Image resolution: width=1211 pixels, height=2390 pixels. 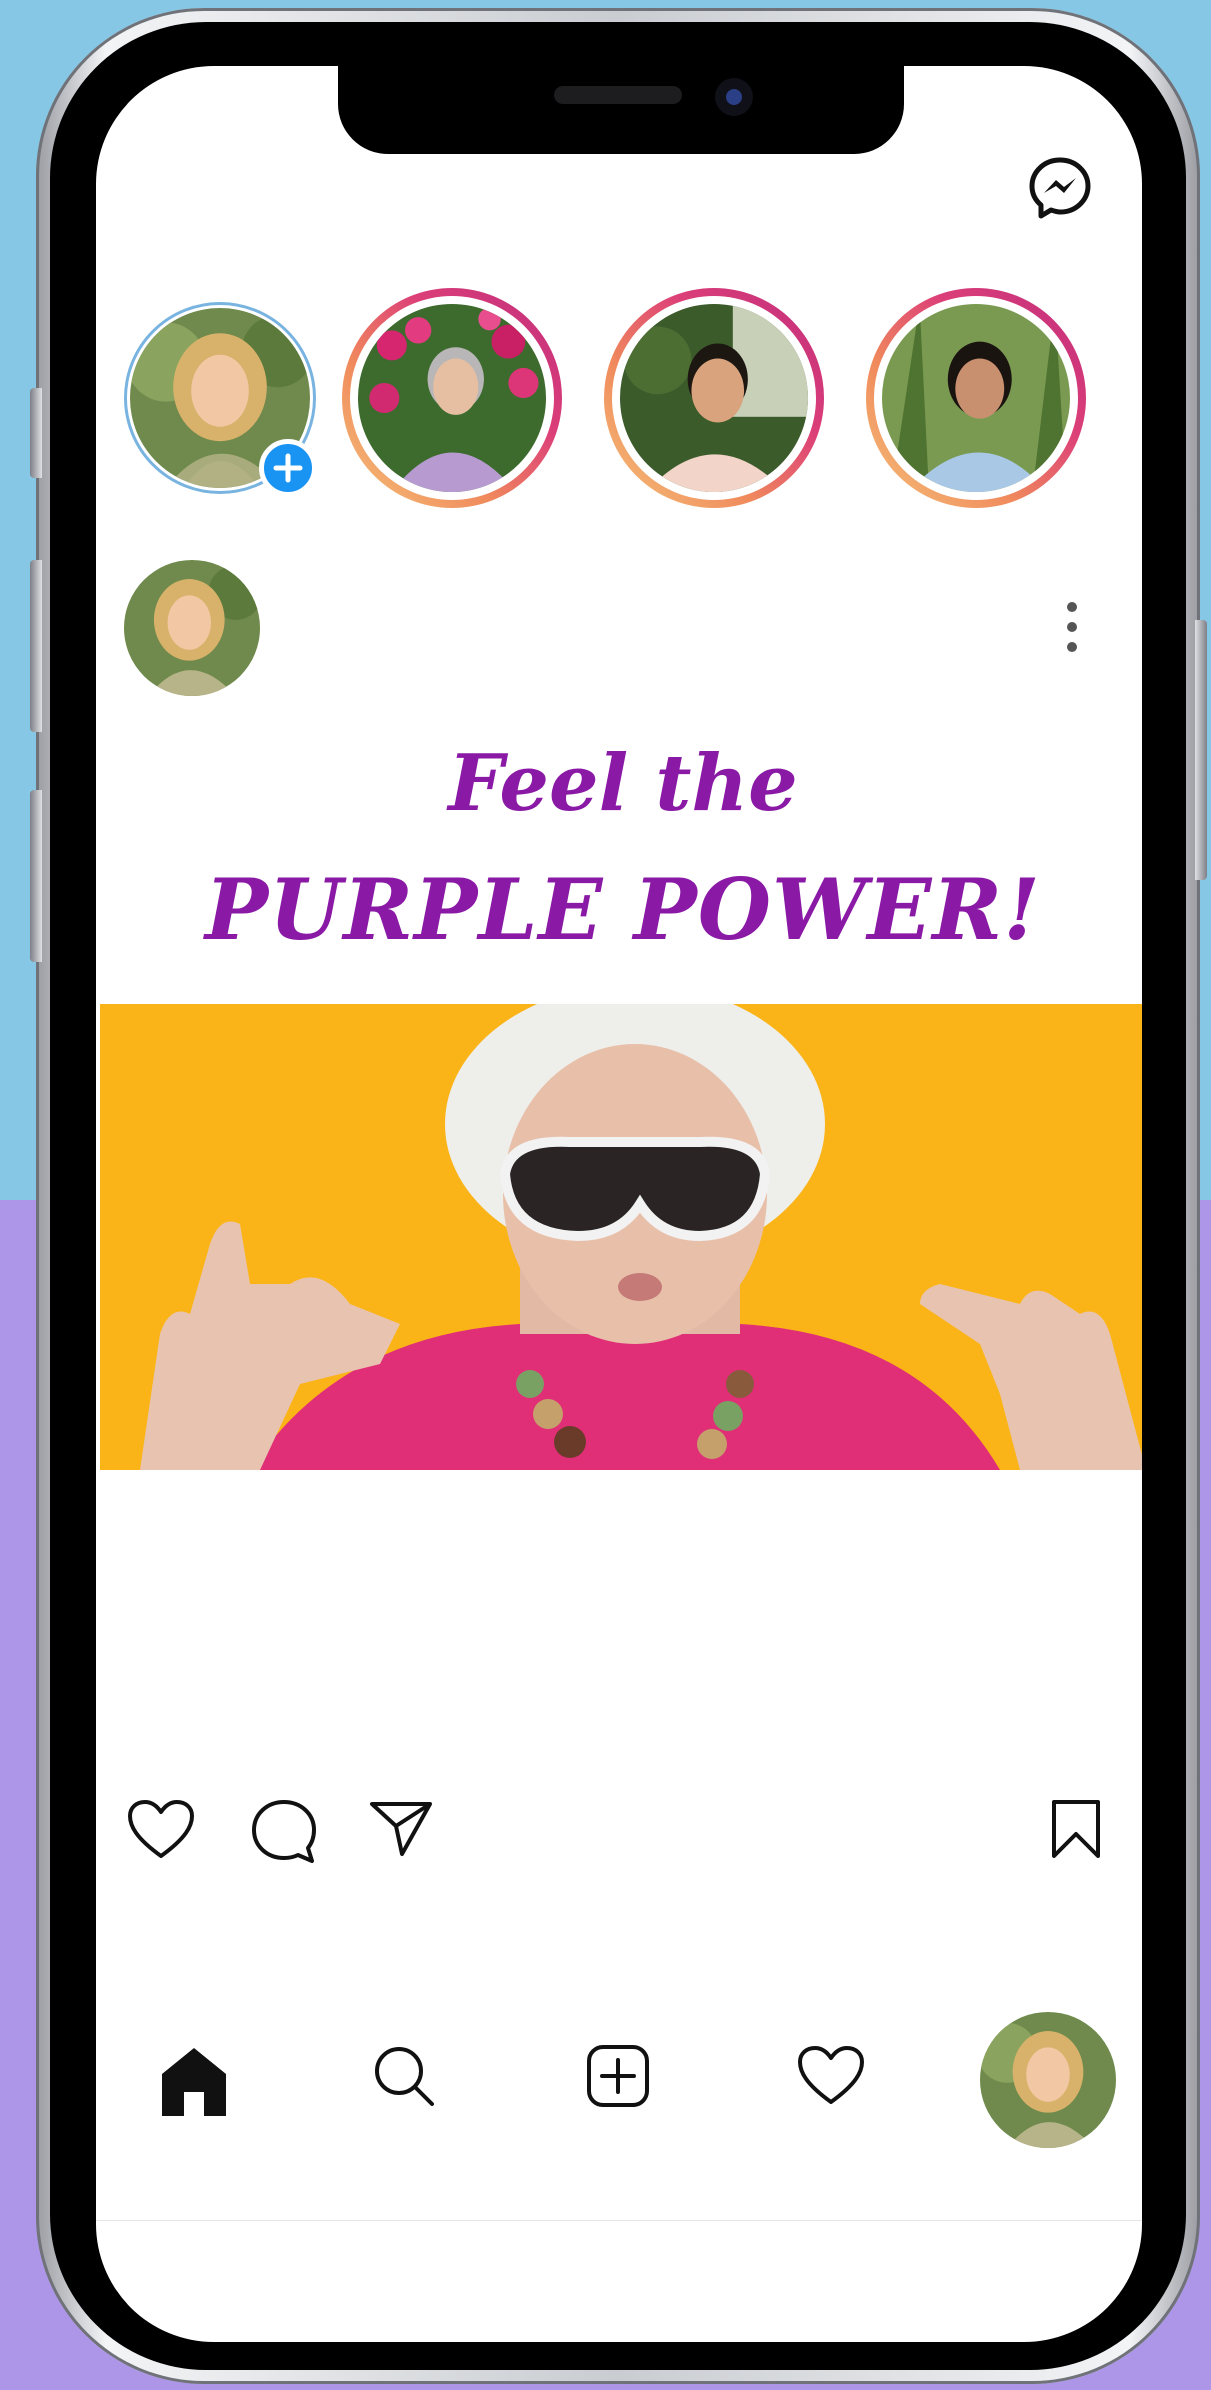 What do you see at coordinates (1060, 188) in the screenshot?
I see `messenger-icon` at bounding box center [1060, 188].